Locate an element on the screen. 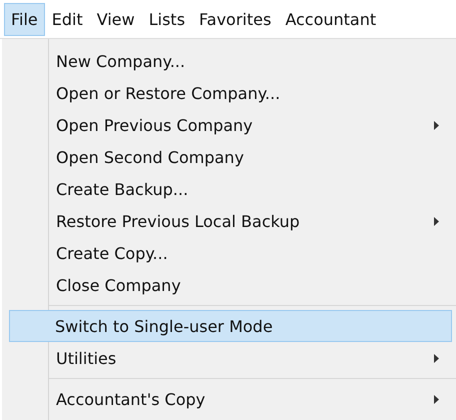  menu-item: Utilities is located at coordinates (229, 358).